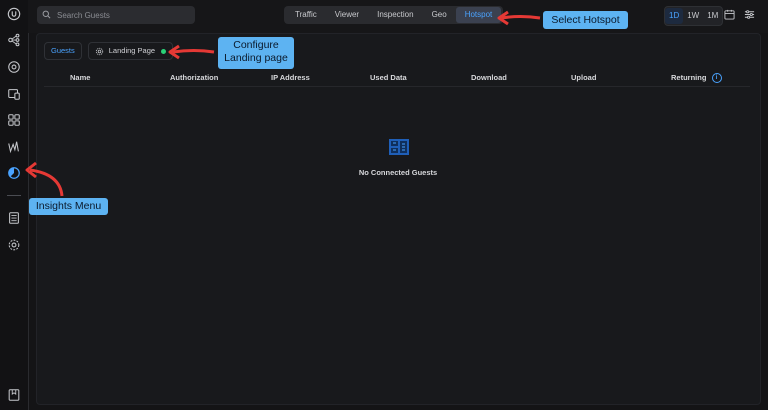  What do you see at coordinates (583, 77) in the screenshot?
I see `col-upload: Upload` at bounding box center [583, 77].